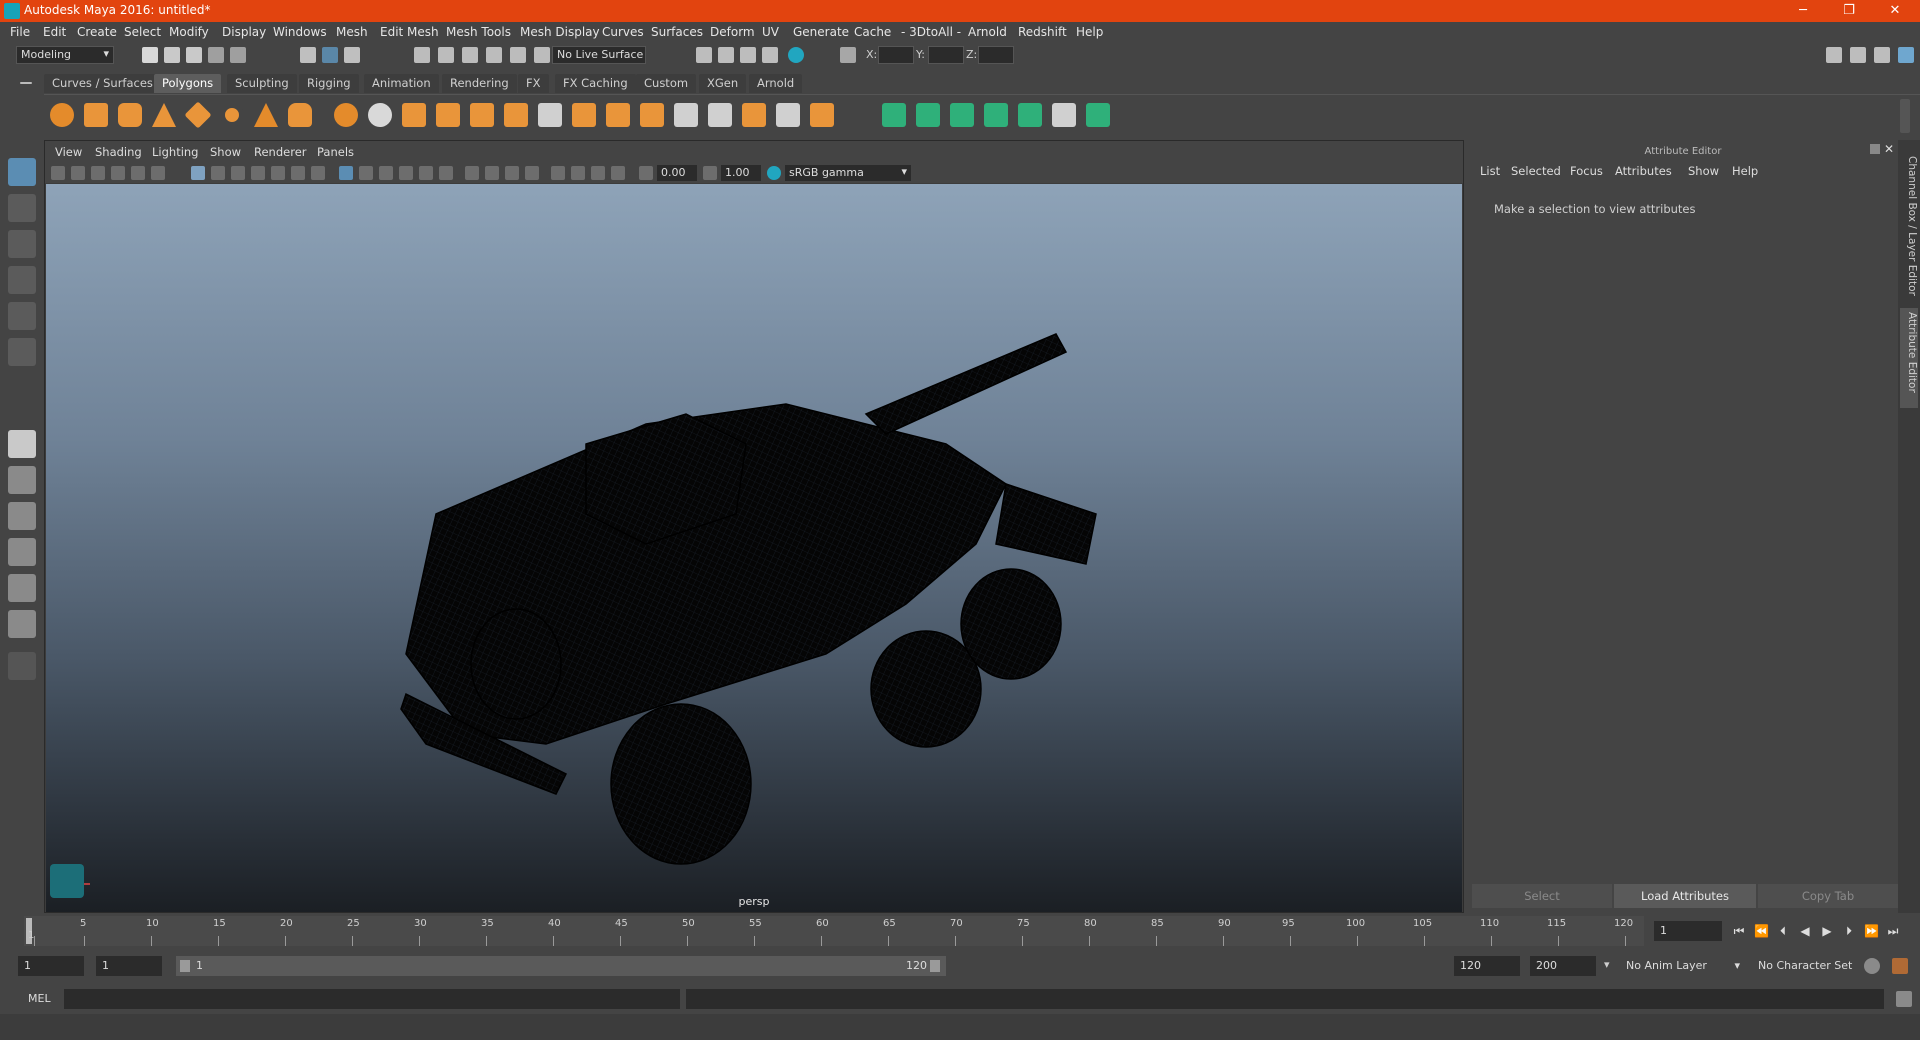 This screenshot has width=1920, height=1040. I want to click on select-camera-icon, so click(58, 173).